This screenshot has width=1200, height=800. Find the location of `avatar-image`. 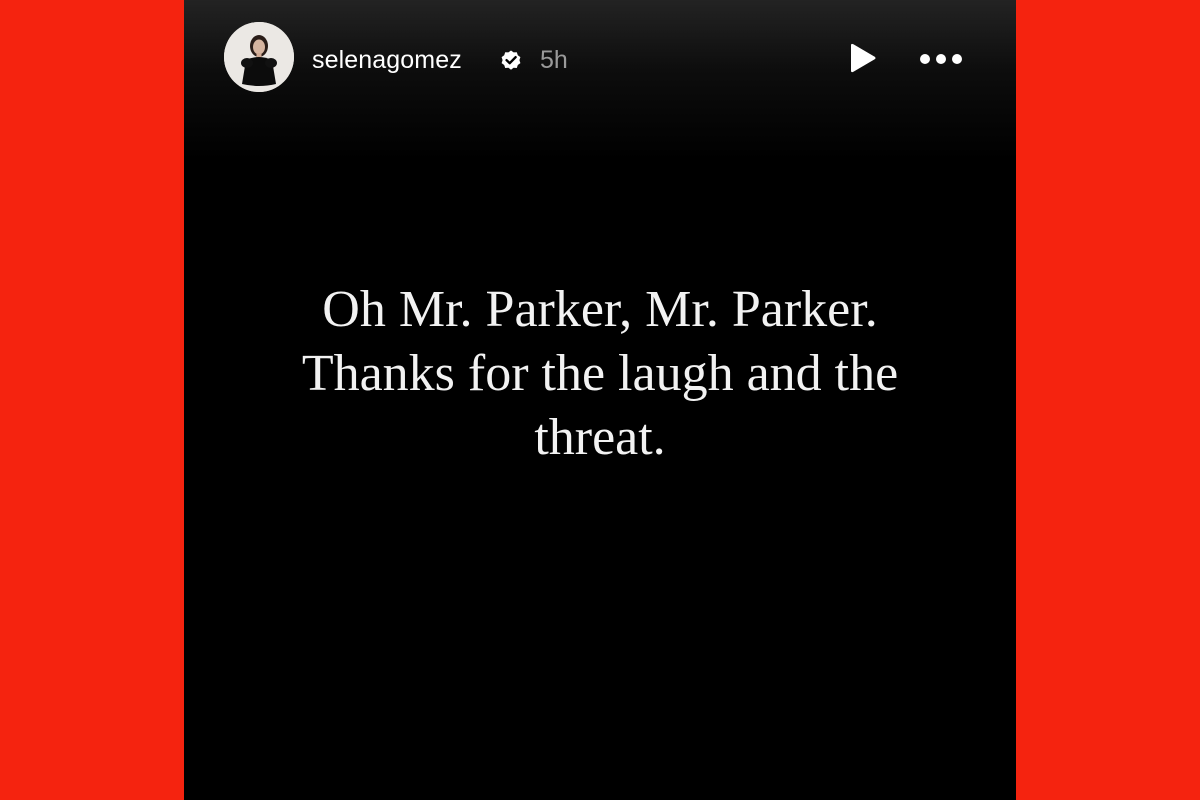

avatar-image is located at coordinates (259, 57).